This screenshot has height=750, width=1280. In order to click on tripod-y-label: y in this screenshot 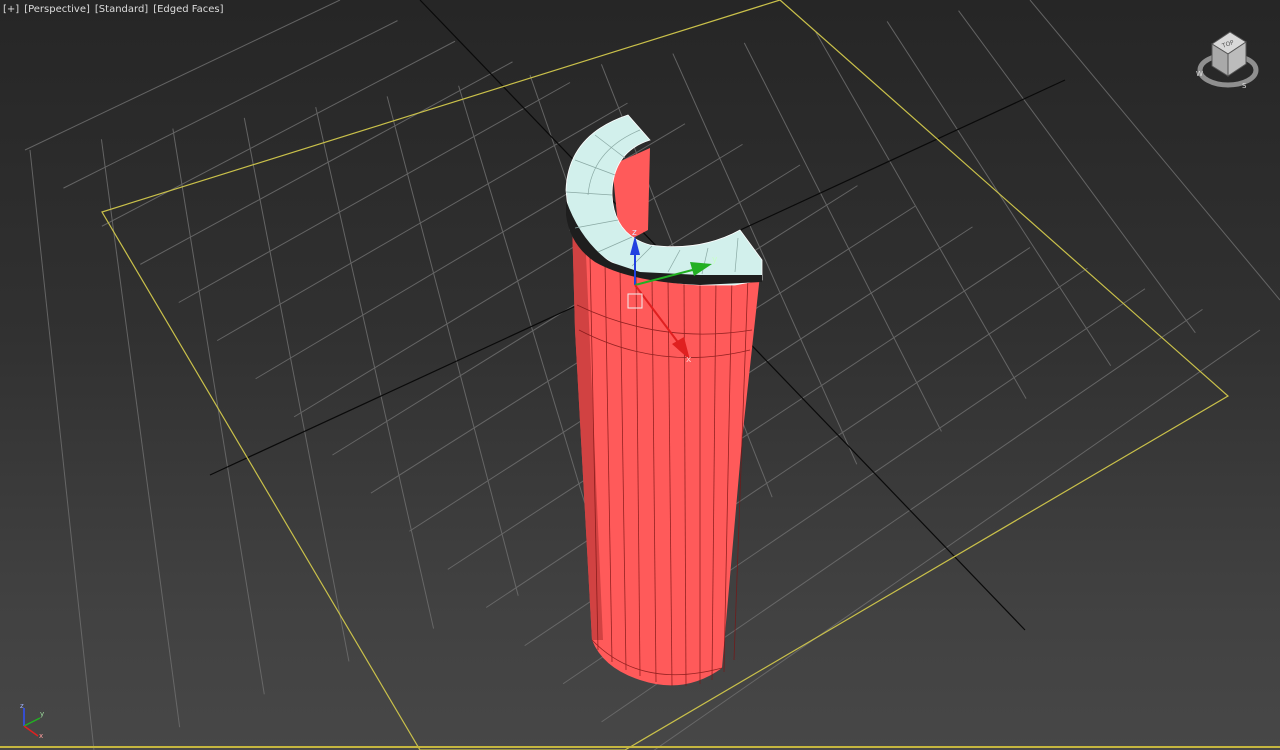, I will do `click(42, 714)`.